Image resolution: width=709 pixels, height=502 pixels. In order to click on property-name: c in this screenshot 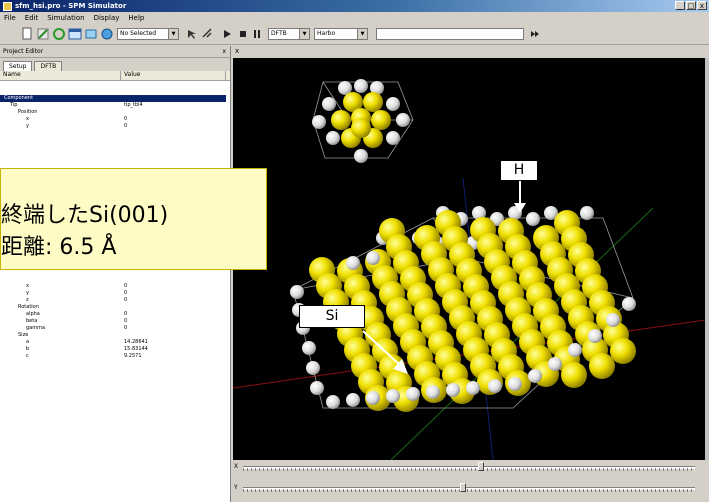, I will do `click(27, 356)`.